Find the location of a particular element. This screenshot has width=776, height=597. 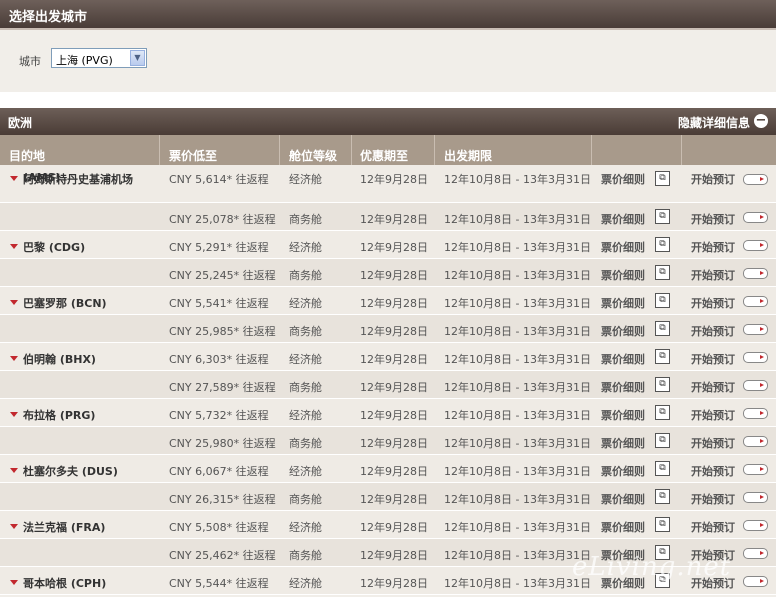

destination-name: 布拉格 (PRG) is located at coordinates (59, 415).